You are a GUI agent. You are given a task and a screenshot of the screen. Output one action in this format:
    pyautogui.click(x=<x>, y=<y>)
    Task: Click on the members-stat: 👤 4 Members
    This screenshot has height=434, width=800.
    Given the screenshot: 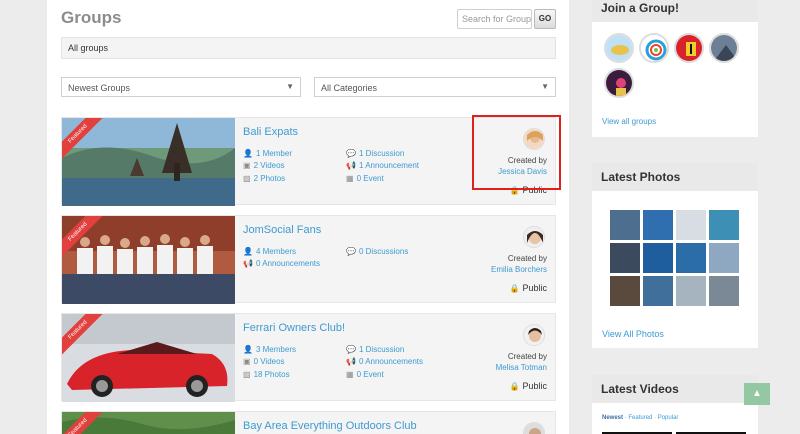 What is the action you would take?
    pyautogui.click(x=269, y=251)
    